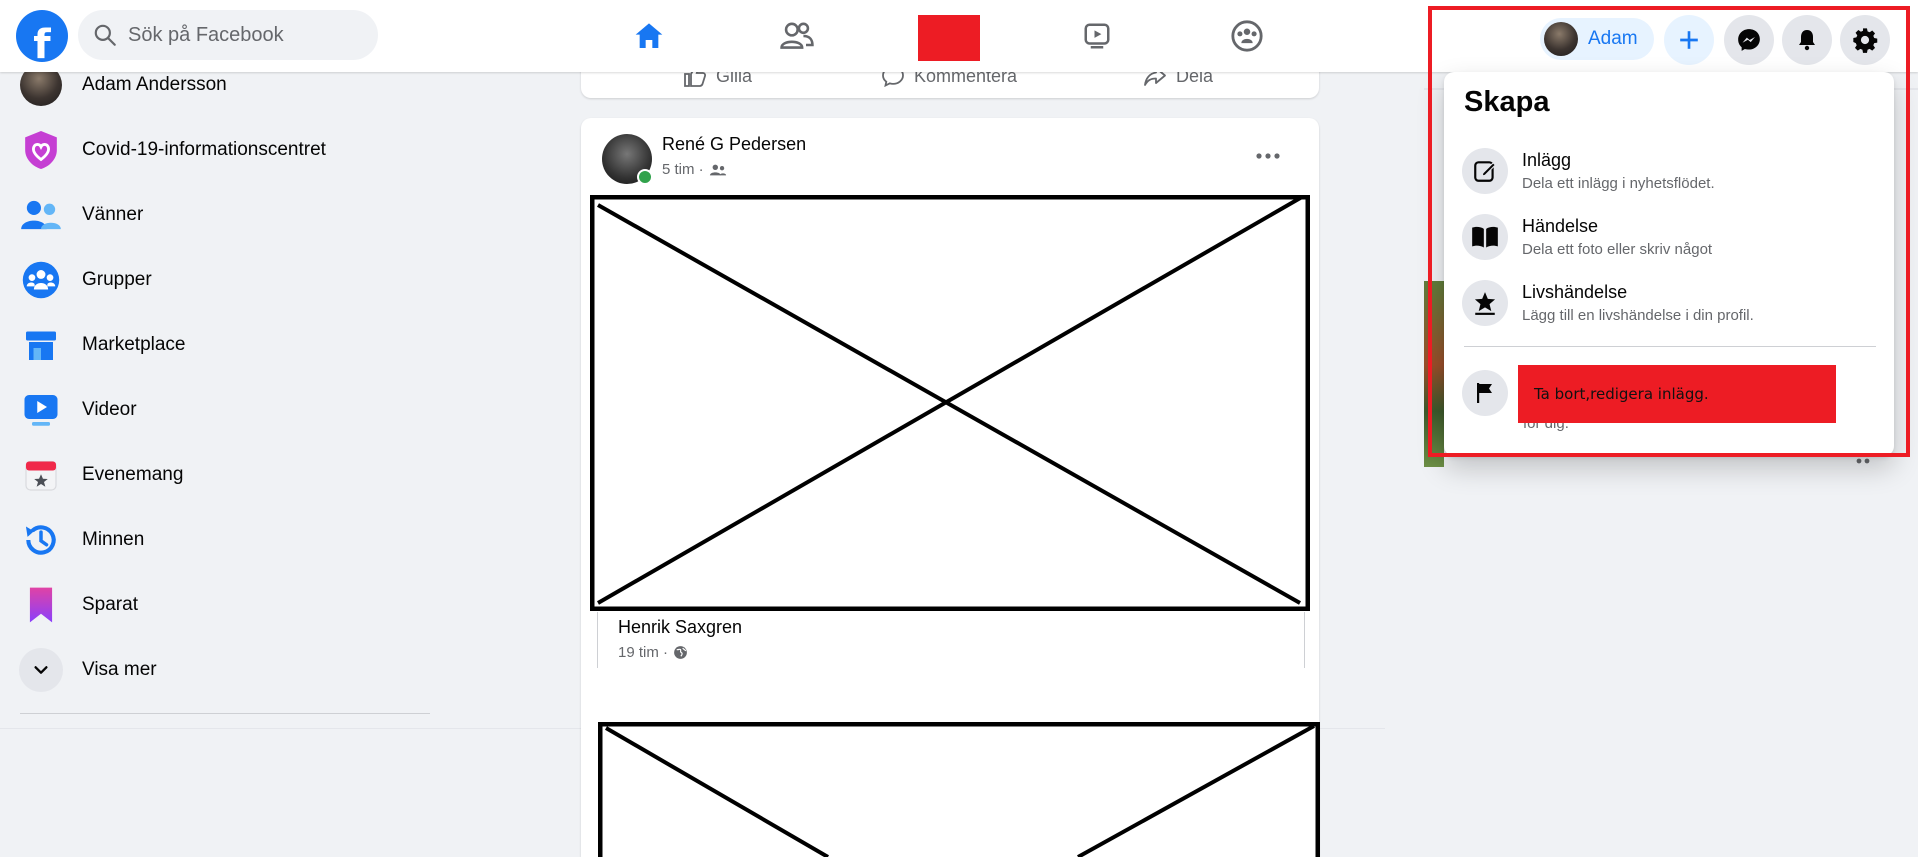 The width and height of the screenshot is (1918, 857). Describe the element at coordinates (41, 605) in the screenshot. I see `saved-icon` at that location.